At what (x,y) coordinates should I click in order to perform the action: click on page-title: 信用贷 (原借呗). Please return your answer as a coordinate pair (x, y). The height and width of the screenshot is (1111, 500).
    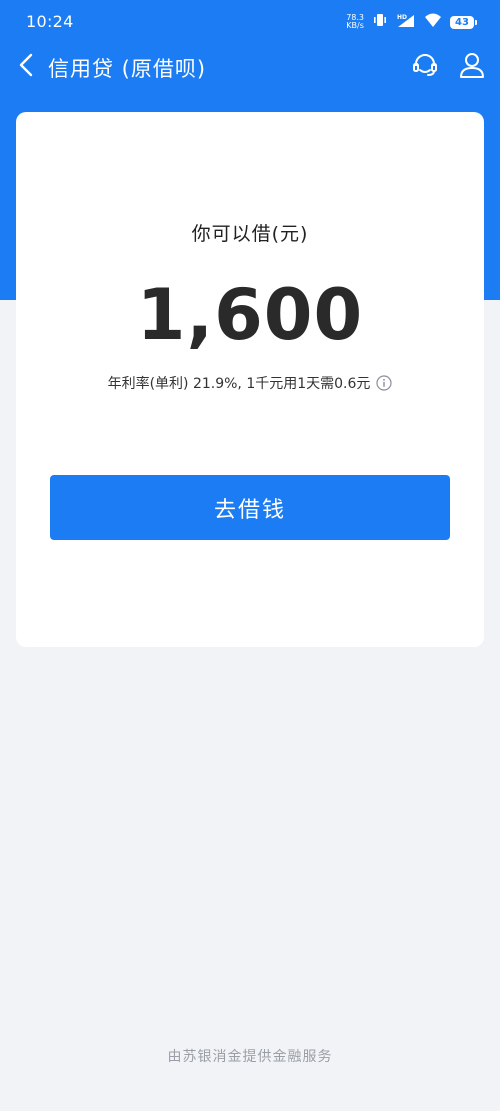
    Looking at the image, I should click on (127, 69).